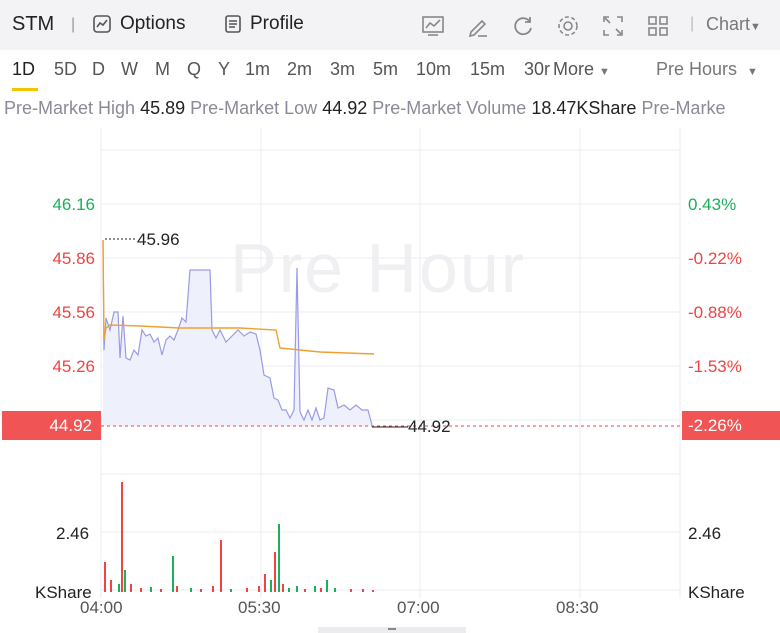 The height and width of the screenshot is (633, 780). What do you see at coordinates (73, 204) in the screenshot?
I see `left-tick-label: 46.16` at bounding box center [73, 204].